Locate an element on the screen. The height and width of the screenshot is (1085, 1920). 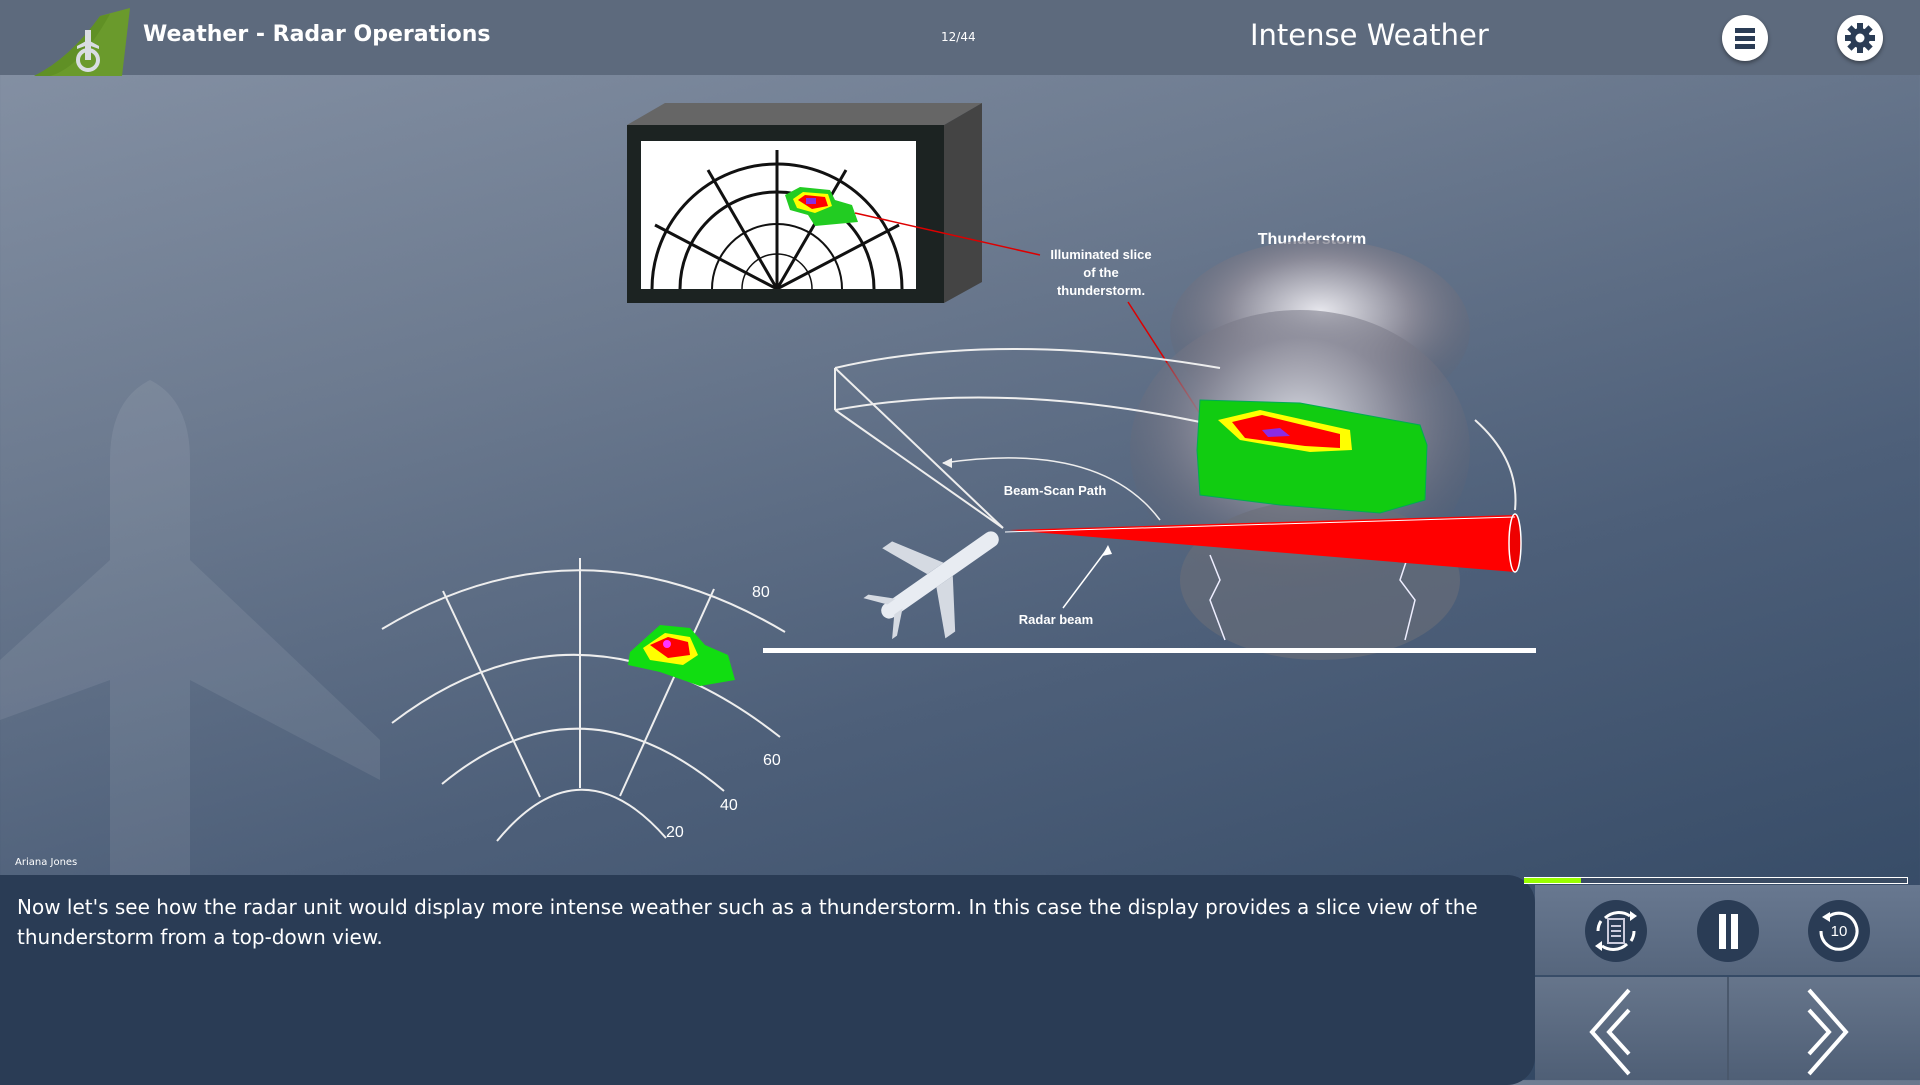
settings-button is located at coordinates (1860, 38).